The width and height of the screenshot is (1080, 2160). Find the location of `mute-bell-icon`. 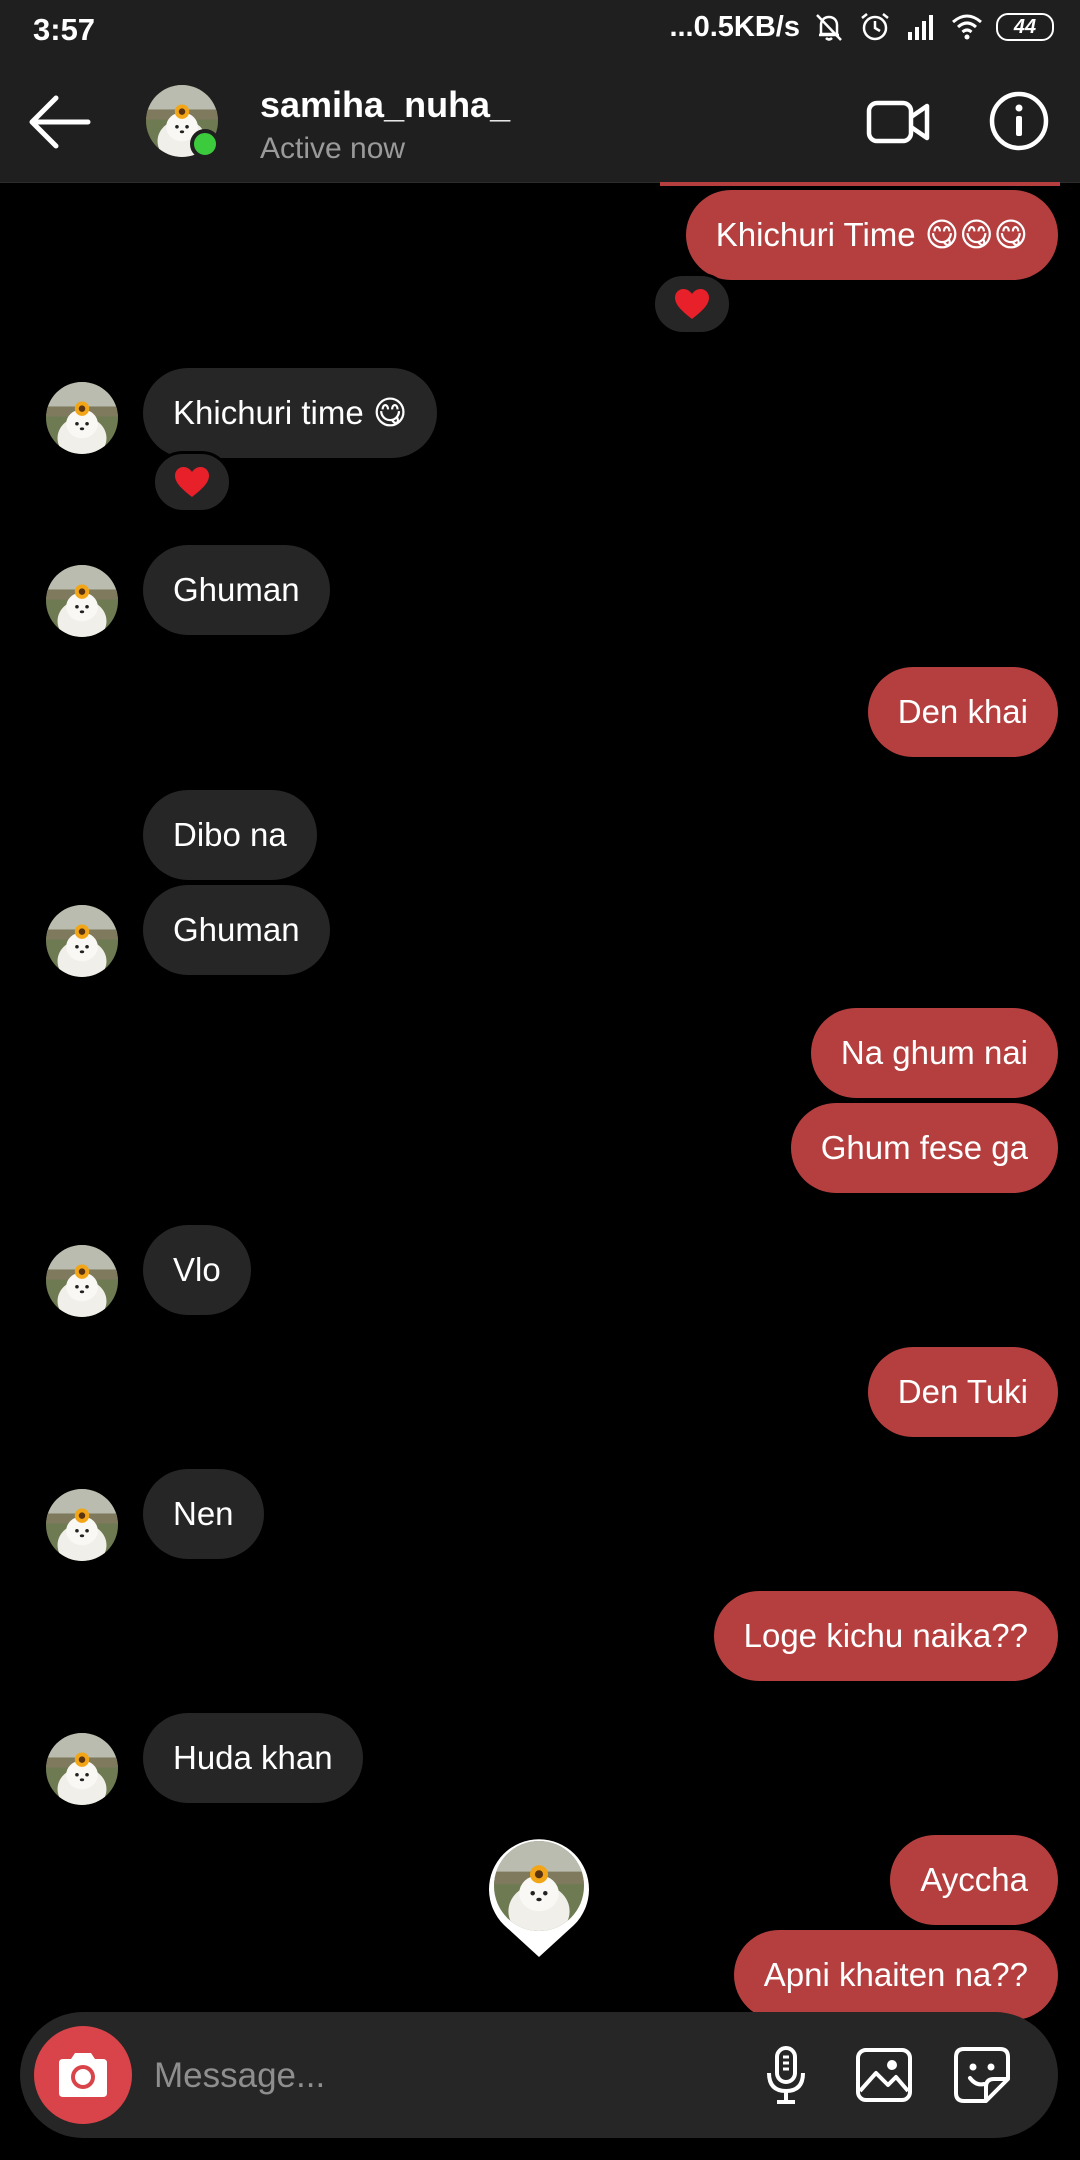

mute-bell-icon is located at coordinates (829, 27).